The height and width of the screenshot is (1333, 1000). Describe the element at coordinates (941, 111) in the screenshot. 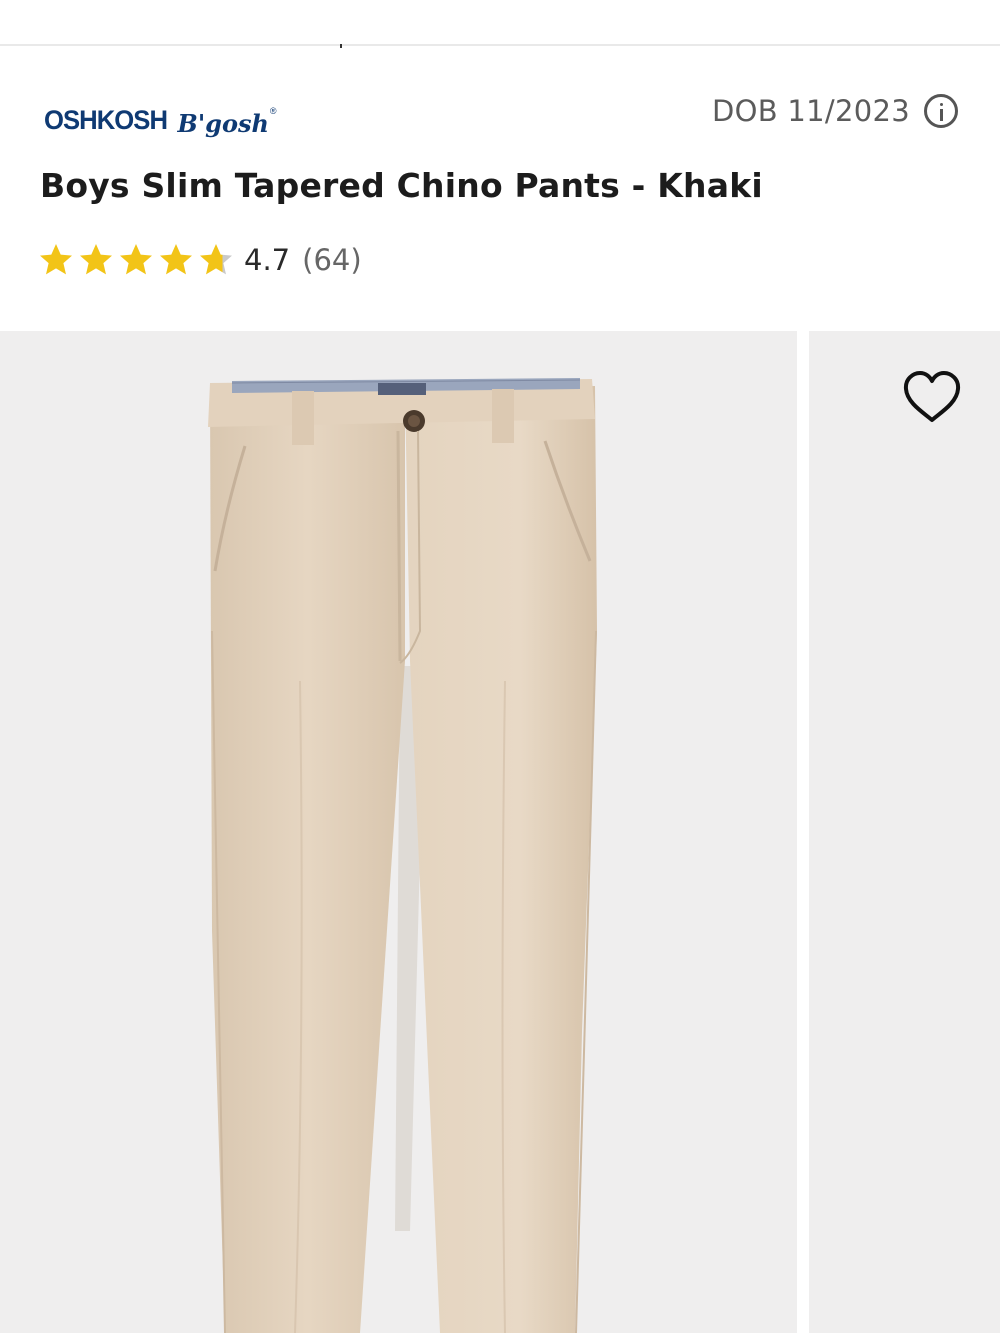

I see `info-icon` at that location.